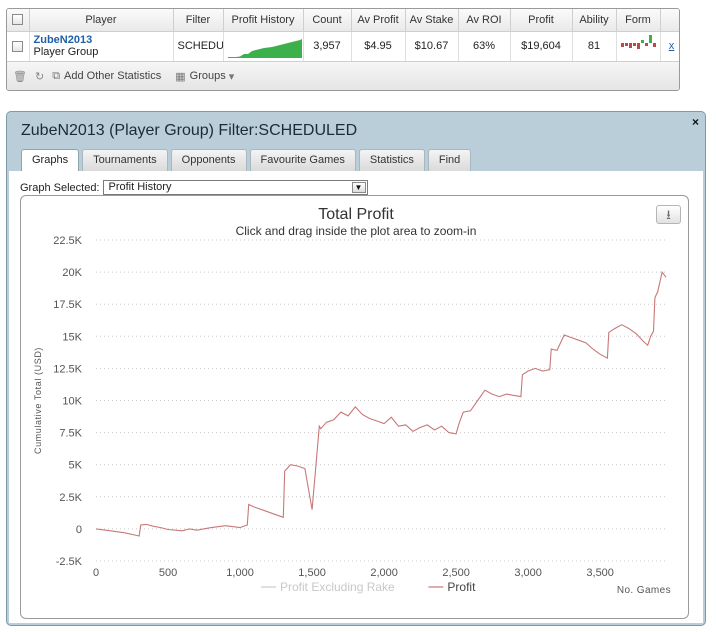  What do you see at coordinates (302, 160) in the screenshot?
I see `tab-favourite-games: Favourite Games` at bounding box center [302, 160].